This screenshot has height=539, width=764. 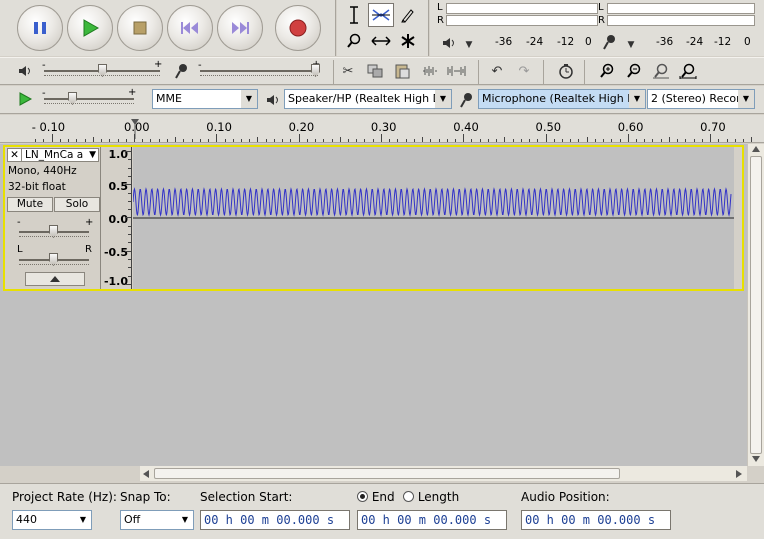 What do you see at coordinates (535, 42) in the screenshot?
I see `play-scale-tick: -24` at bounding box center [535, 42].